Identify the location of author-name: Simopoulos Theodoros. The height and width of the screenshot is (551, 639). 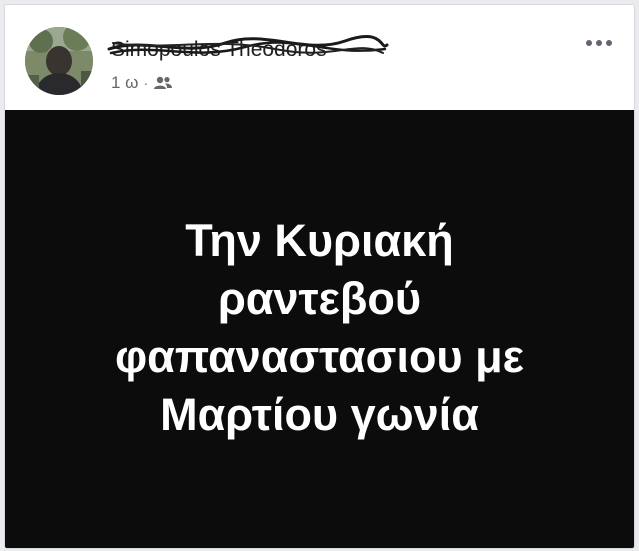
(219, 50).